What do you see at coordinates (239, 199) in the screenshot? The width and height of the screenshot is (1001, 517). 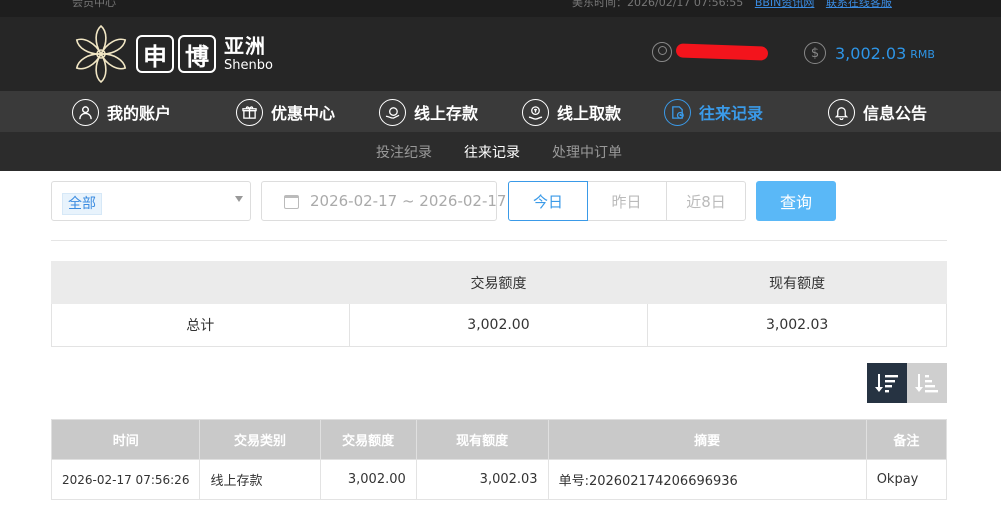 I see `dropdown-arrow-icon` at bounding box center [239, 199].